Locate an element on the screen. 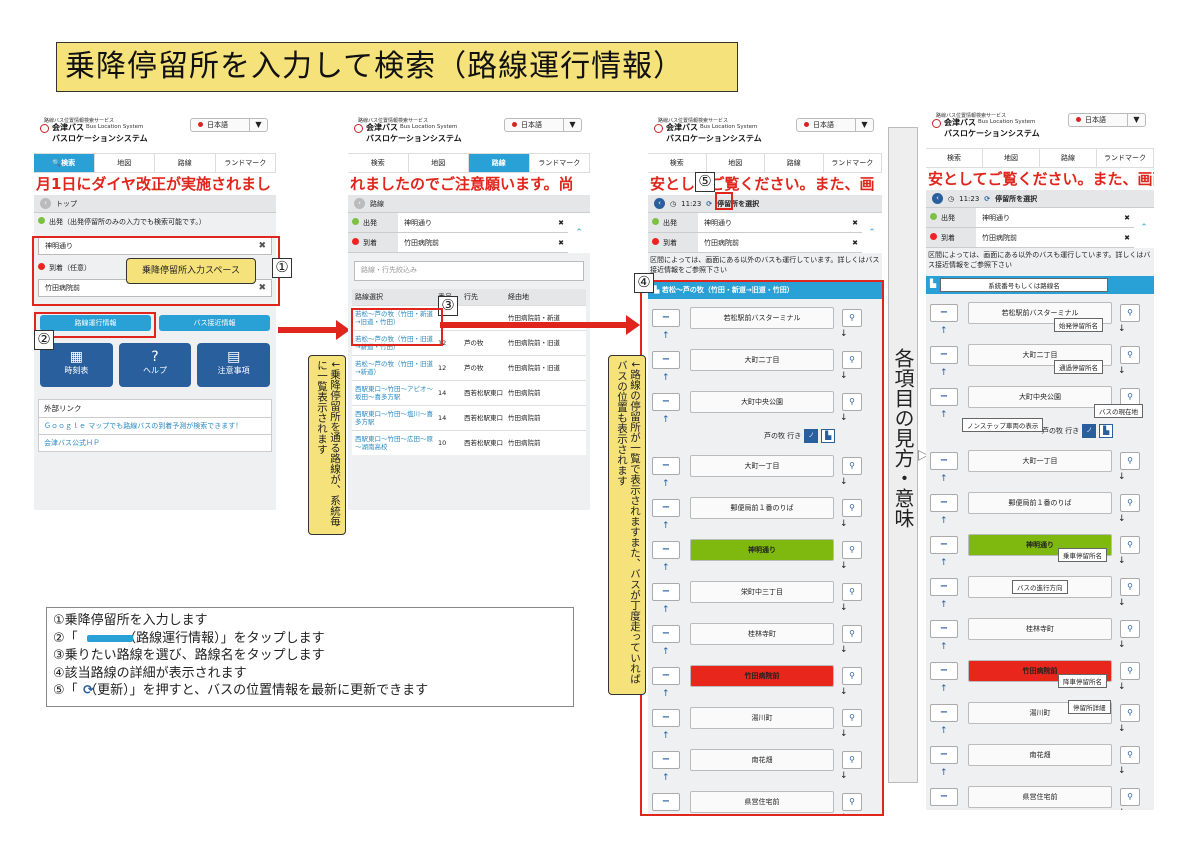 This screenshot has width=1200, height=848. route-row: 西駅東口～竹田～アピオ～坂田～喜多方駅 14 西若松駅東口 竹田病院前 is located at coordinates (469, 392).